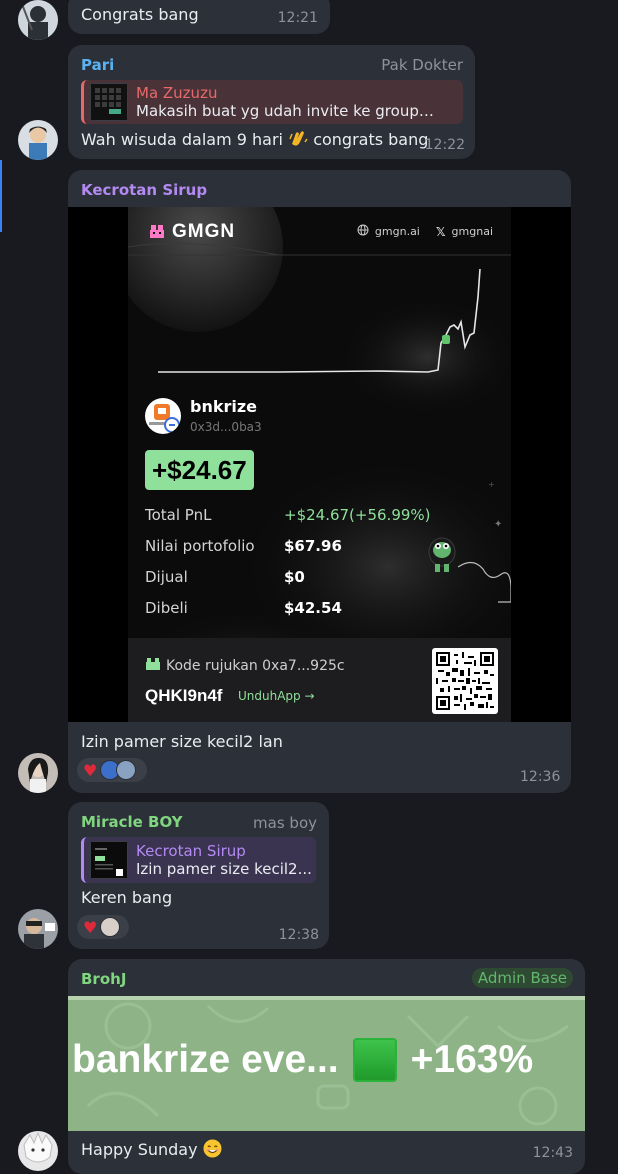 This screenshot has width=618, height=1174. I want to click on forward-label: Pak Dokter, so click(422, 65).